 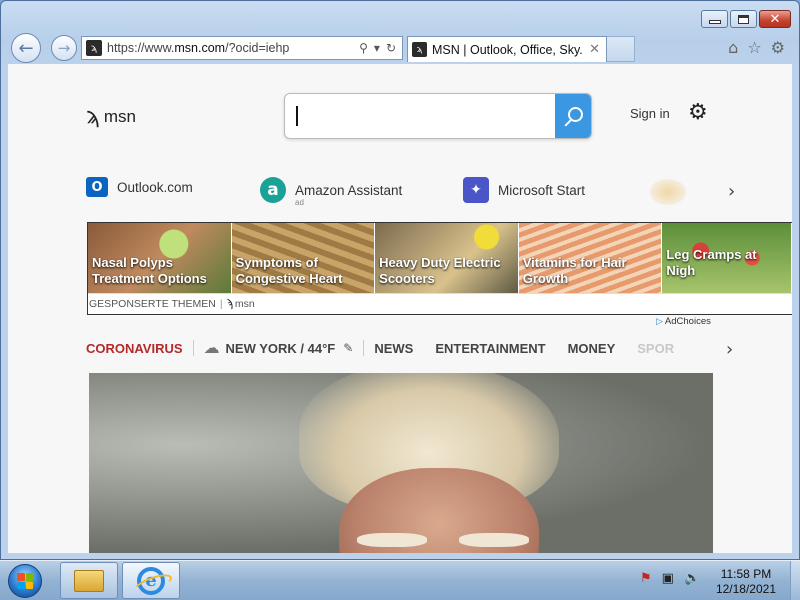 What do you see at coordinates (594, 49) in the screenshot?
I see `tab-close-icon: ✕` at bounding box center [594, 49].